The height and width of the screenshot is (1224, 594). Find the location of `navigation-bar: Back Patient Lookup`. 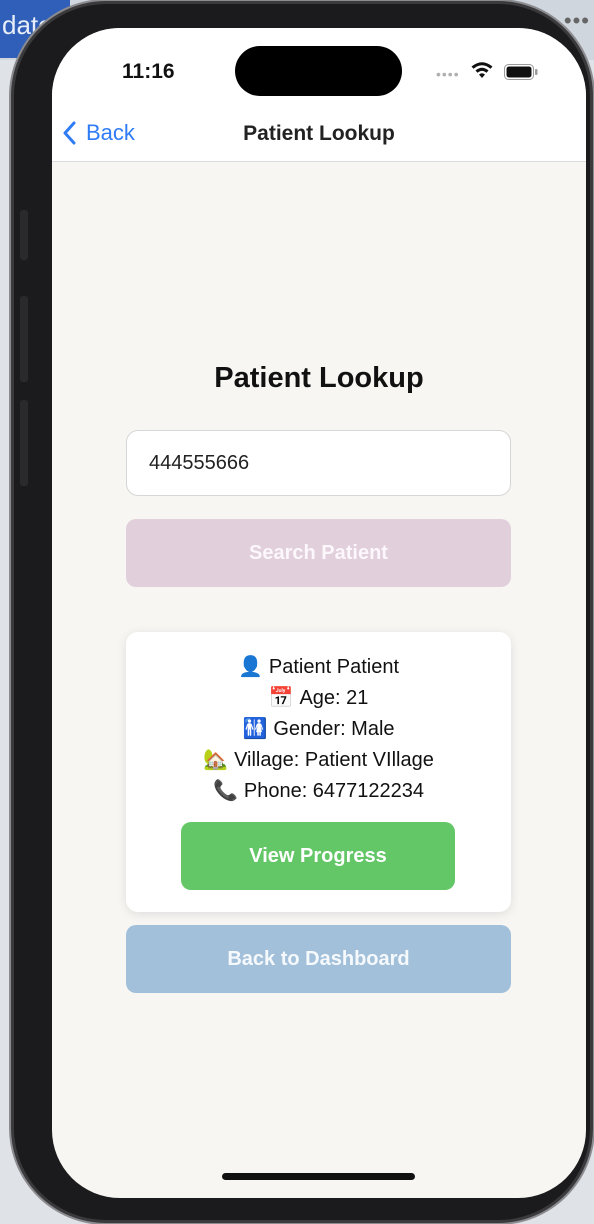

navigation-bar: Back Patient Lookup is located at coordinates (319, 135).